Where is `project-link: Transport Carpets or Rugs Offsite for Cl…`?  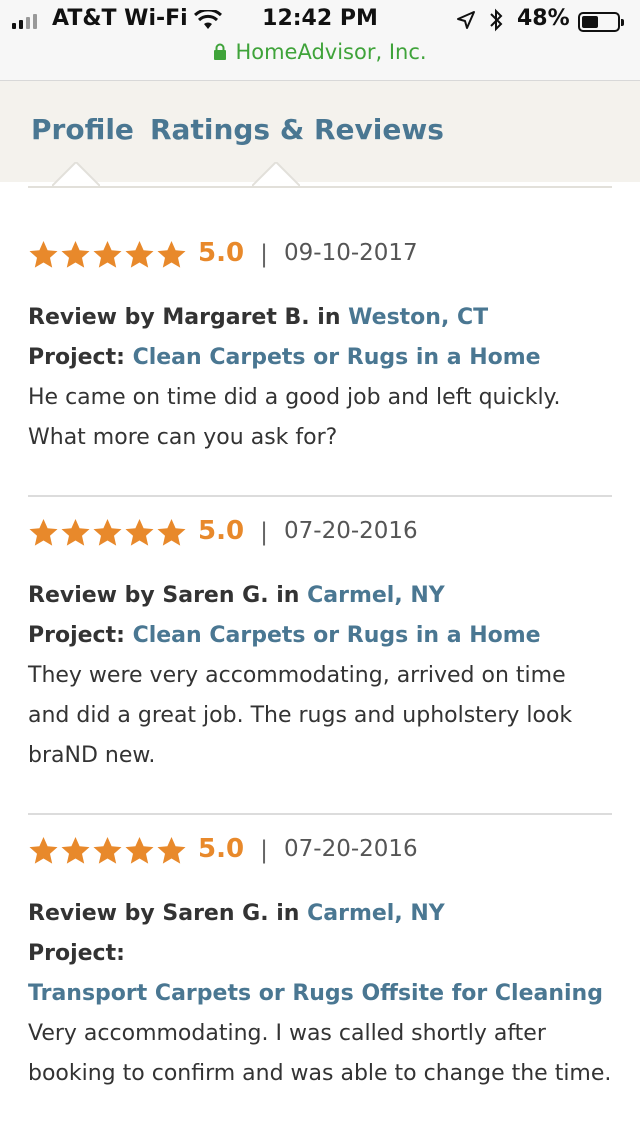
project-link: Transport Carpets or Rugs Offsite for Cl… is located at coordinates (320, 994).